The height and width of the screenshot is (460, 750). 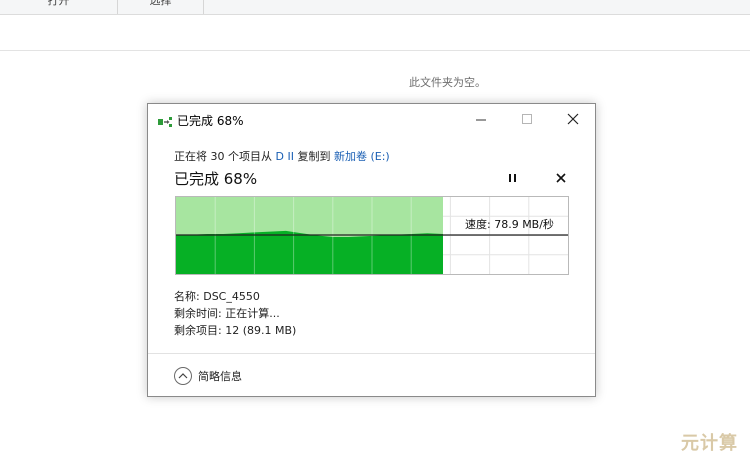 What do you see at coordinates (314, 156) in the screenshot?
I see `desc-mid: 复制到` at bounding box center [314, 156].